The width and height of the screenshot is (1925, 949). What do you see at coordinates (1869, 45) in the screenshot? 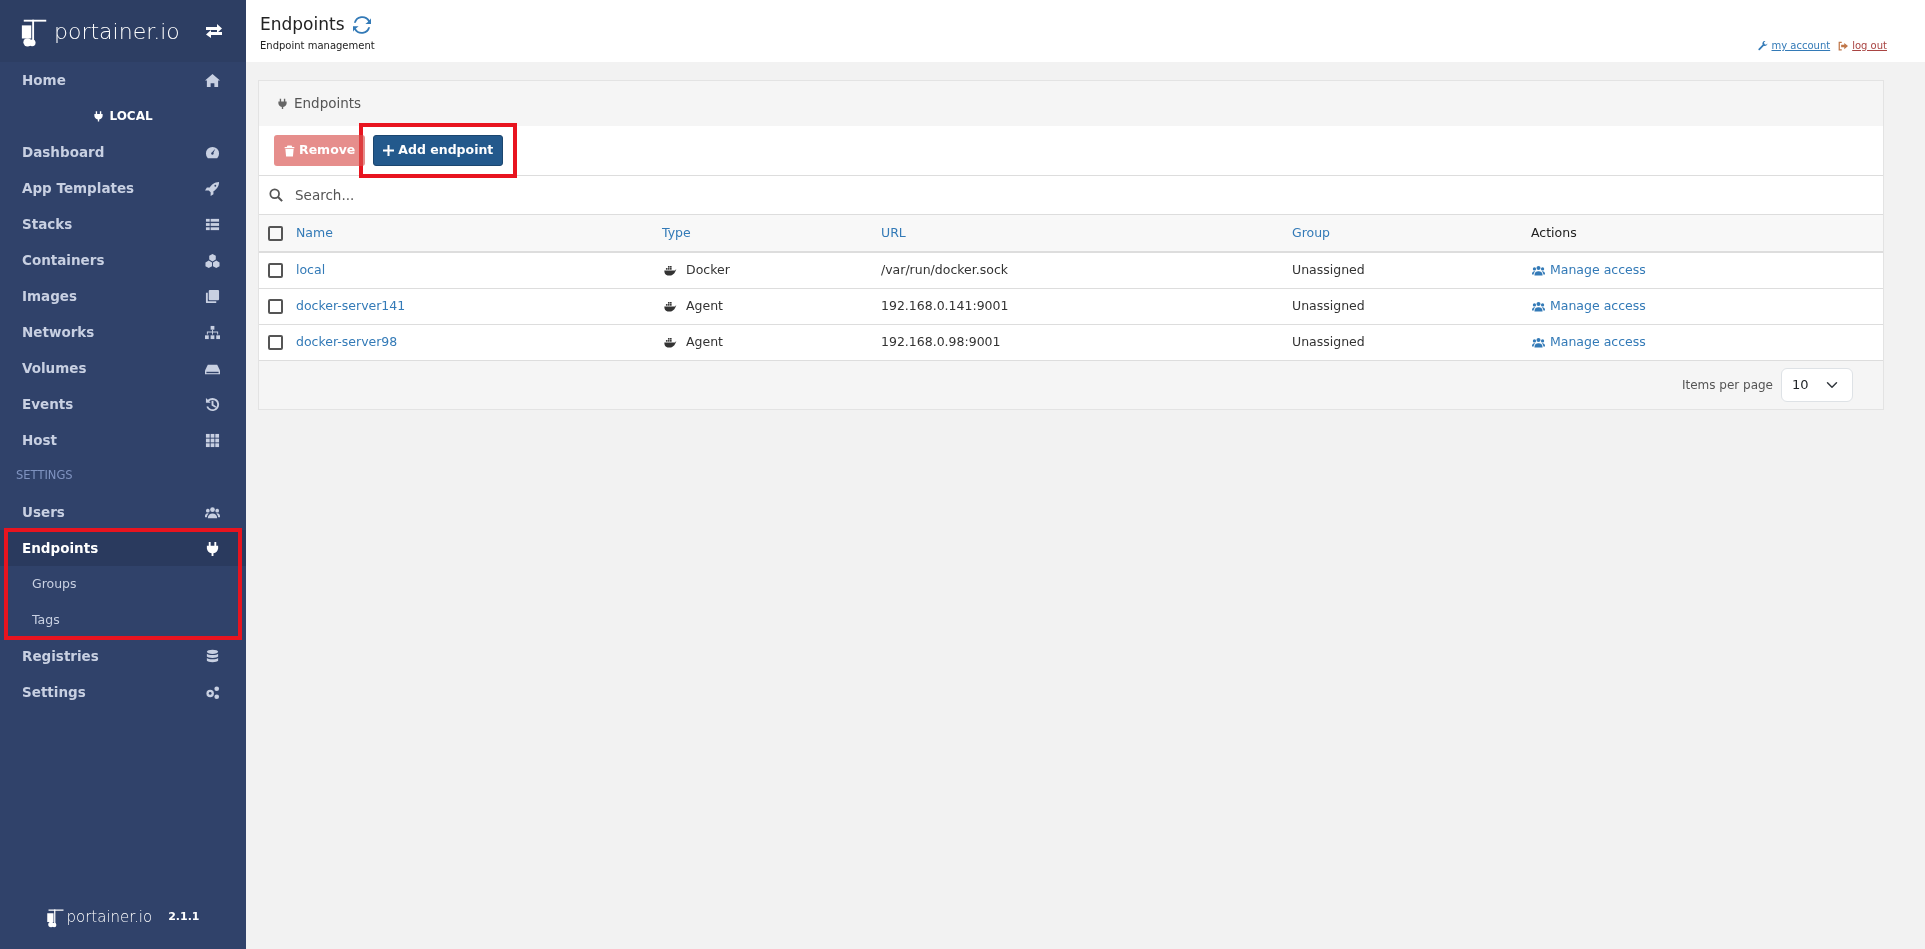
I see `logout-link: log out` at bounding box center [1869, 45].